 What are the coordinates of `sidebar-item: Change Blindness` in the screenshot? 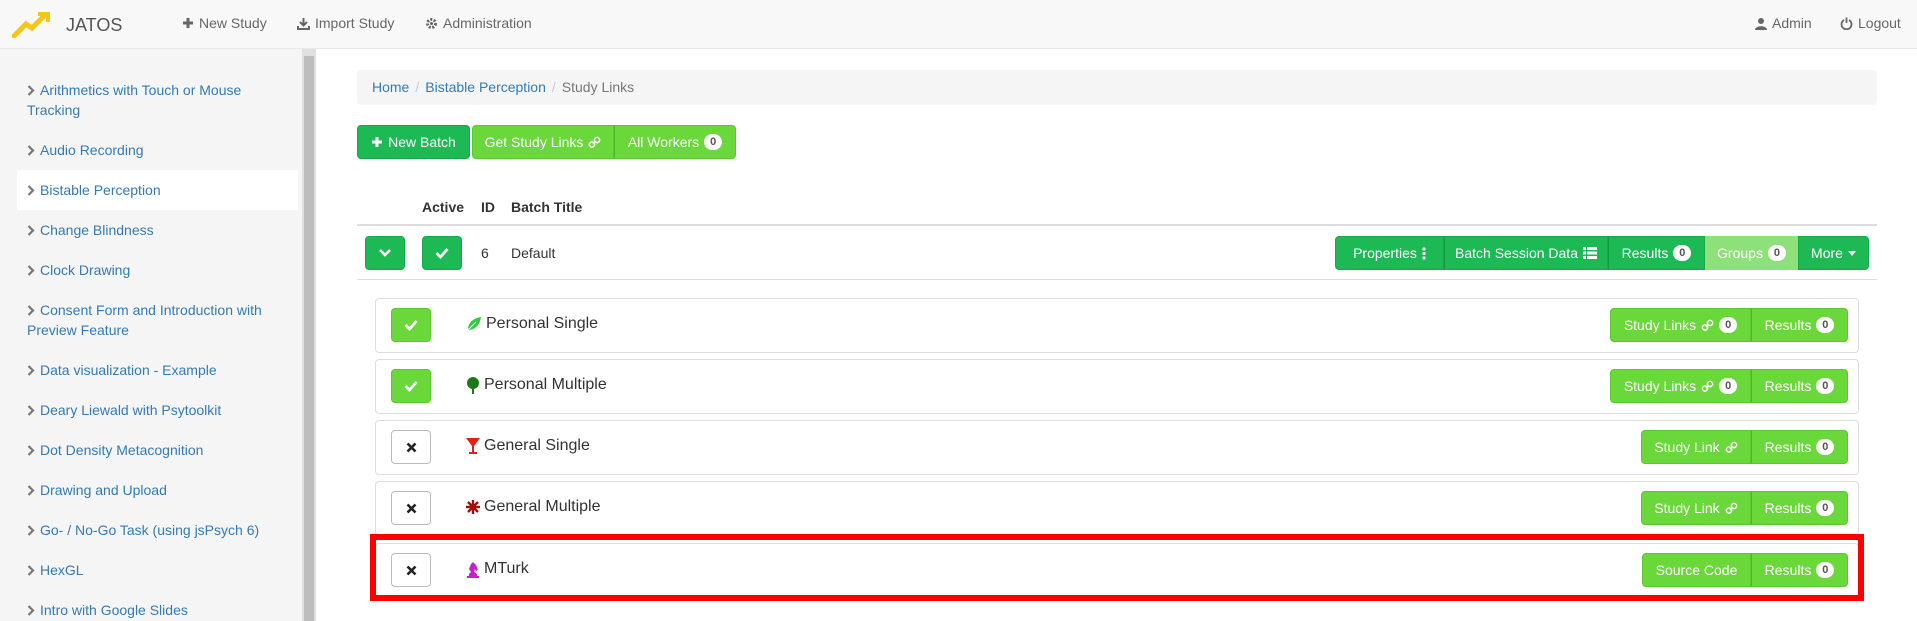 It's located at (157, 230).